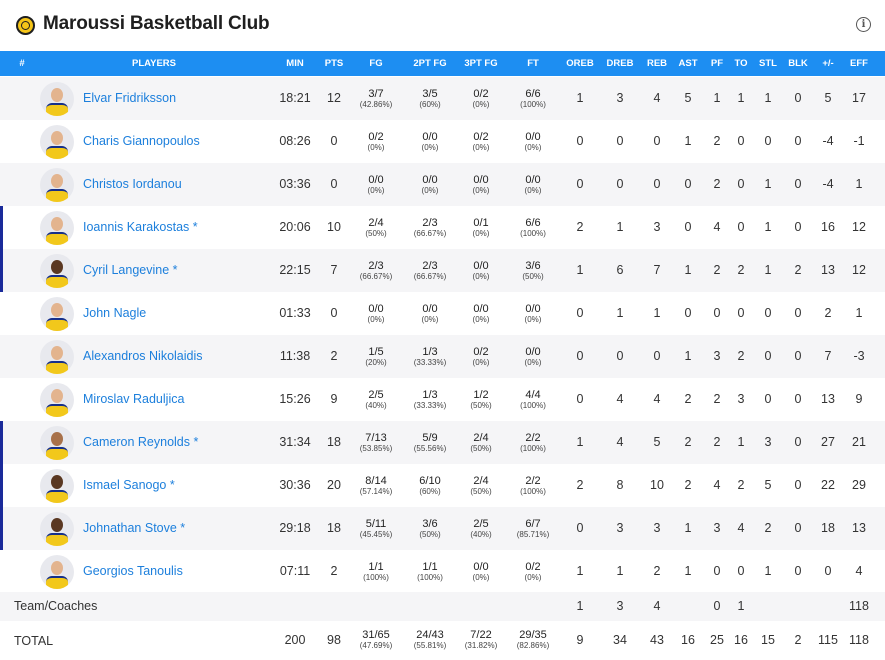  What do you see at coordinates (620, 63) in the screenshot?
I see `column-header: DREB` at bounding box center [620, 63].